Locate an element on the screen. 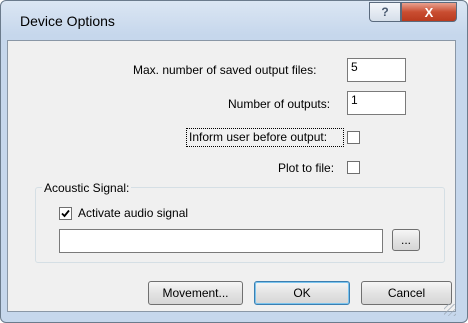 Image resolution: width=468 pixels, height=323 pixels. help-button: ? is located at coordinates (385, 12).